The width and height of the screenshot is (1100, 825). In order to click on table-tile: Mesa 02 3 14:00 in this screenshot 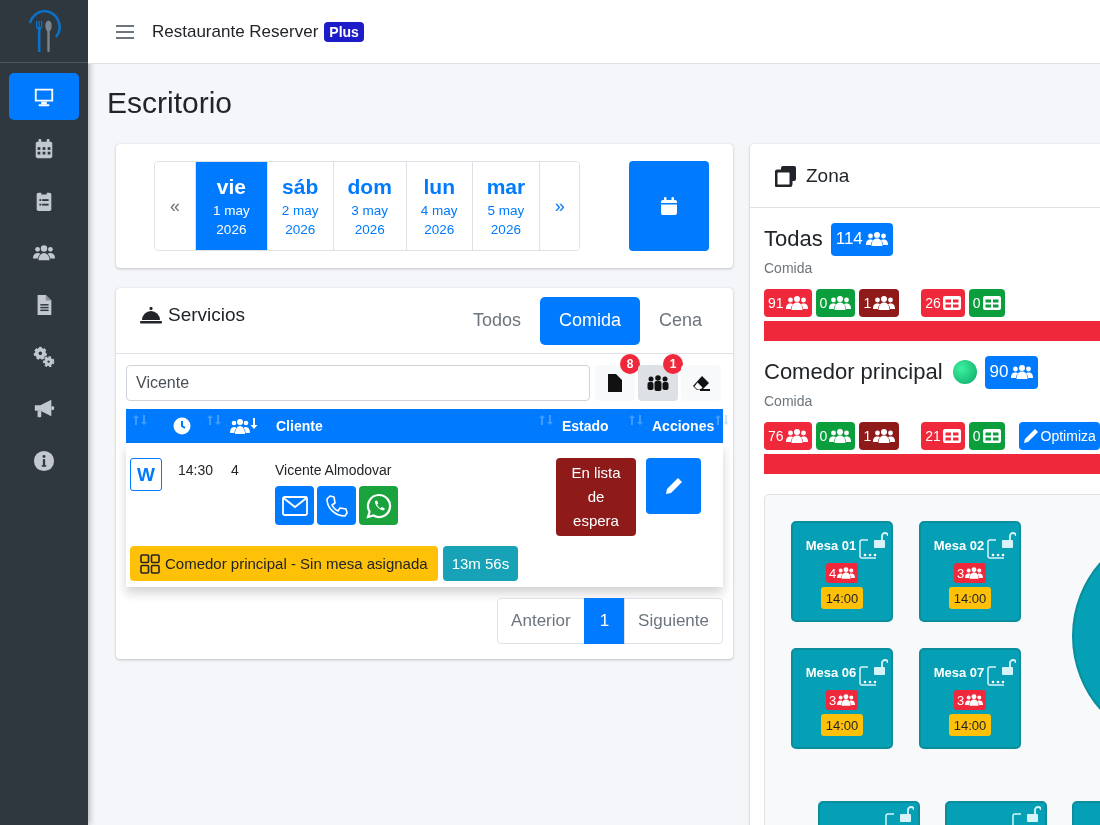, I will do `click(970, 571)`.